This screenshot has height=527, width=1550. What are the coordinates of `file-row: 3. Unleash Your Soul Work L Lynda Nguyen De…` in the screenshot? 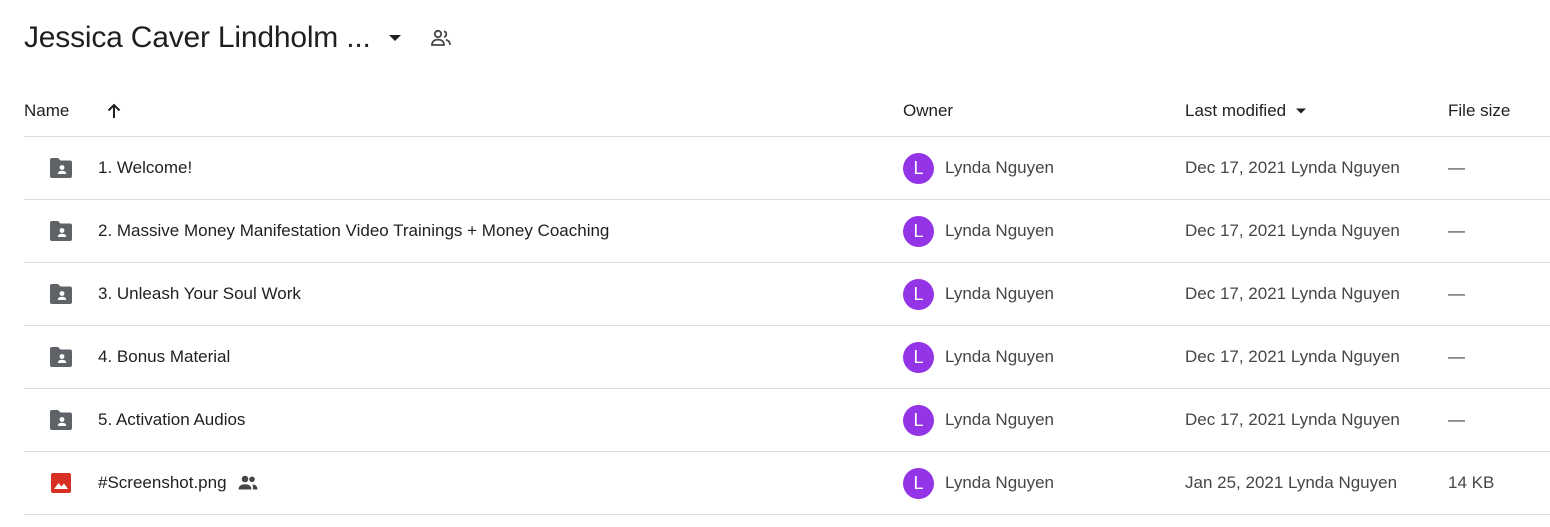 It's located at (787, 294).